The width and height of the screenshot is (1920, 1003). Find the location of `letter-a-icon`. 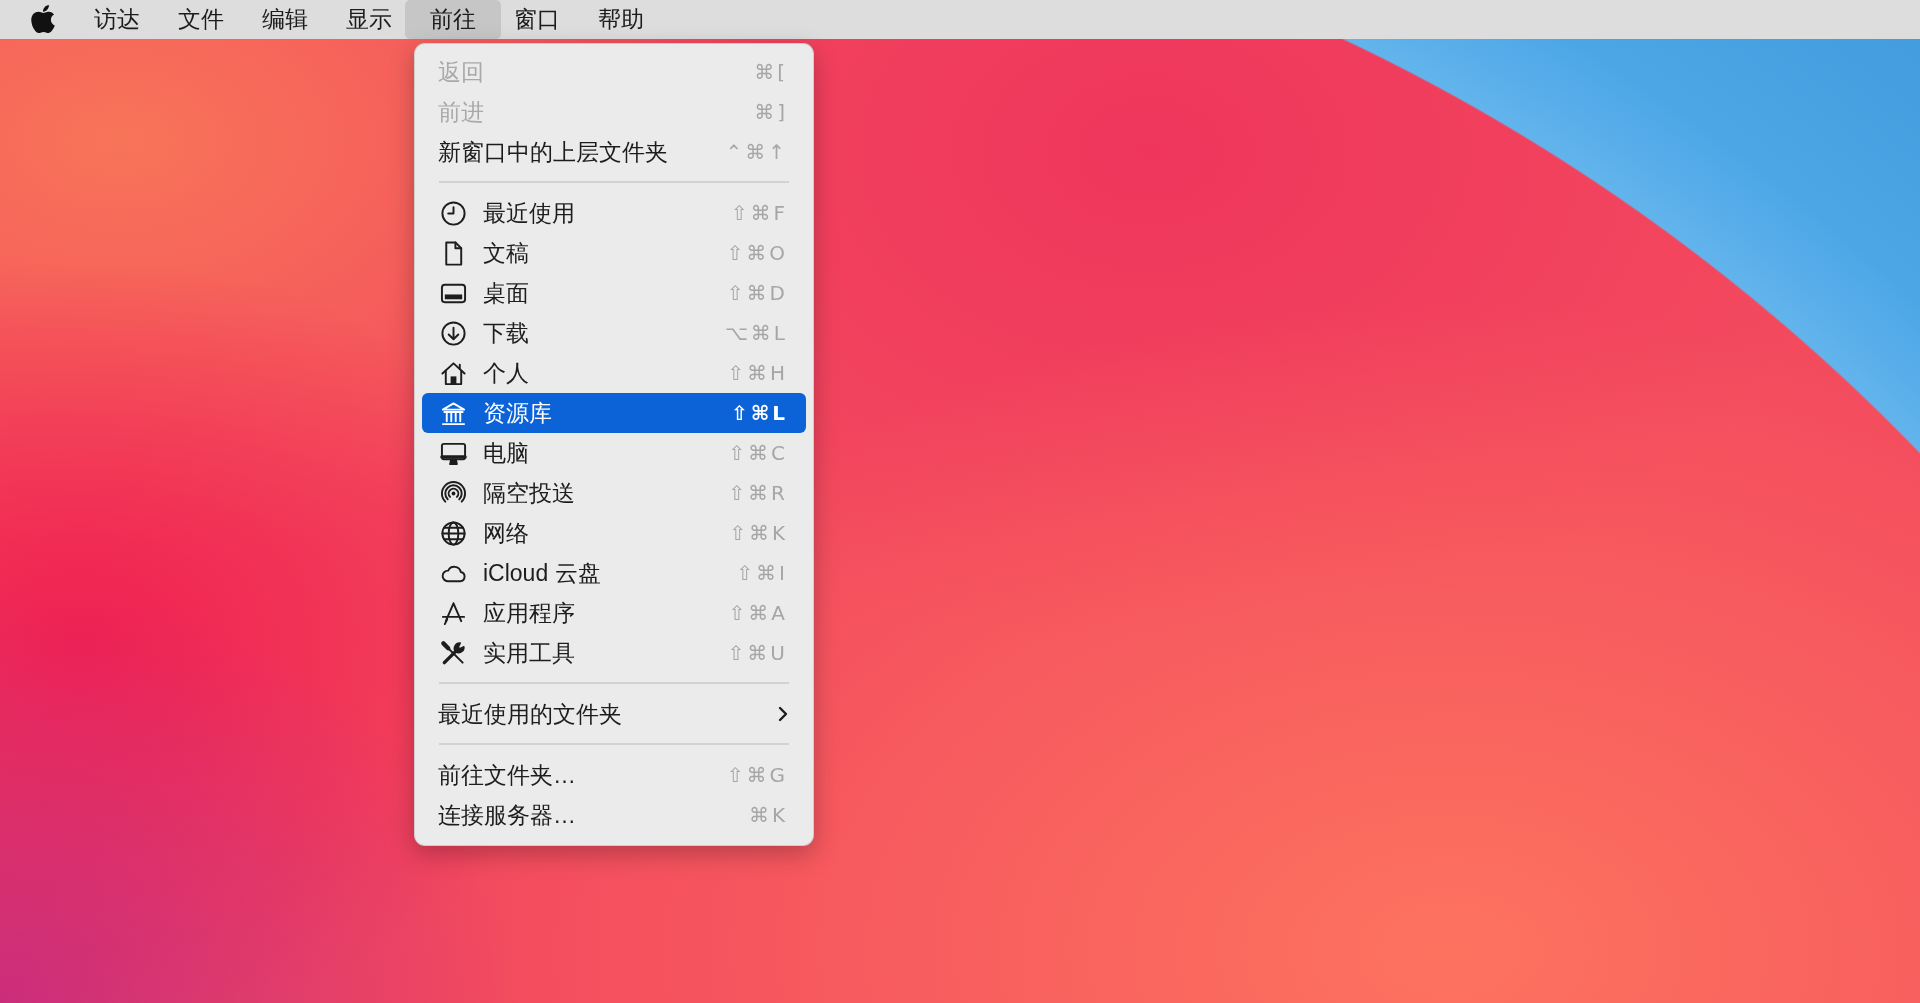

letter-a-icon is located at coordinates (453, 613).